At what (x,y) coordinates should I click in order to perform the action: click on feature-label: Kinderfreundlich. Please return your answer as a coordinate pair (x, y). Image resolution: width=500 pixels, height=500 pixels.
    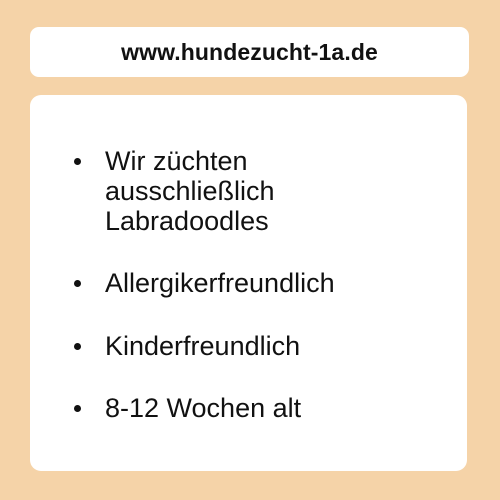
    Looking at the image, I should click on (203, 346).